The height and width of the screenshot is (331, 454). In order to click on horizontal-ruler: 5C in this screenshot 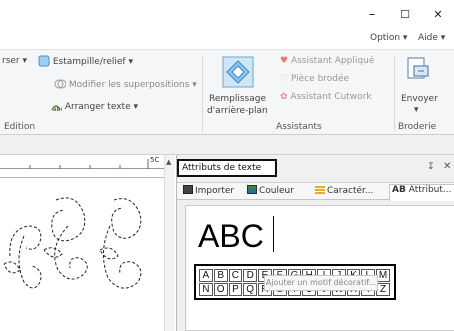, I will do `click(83, 162)`.